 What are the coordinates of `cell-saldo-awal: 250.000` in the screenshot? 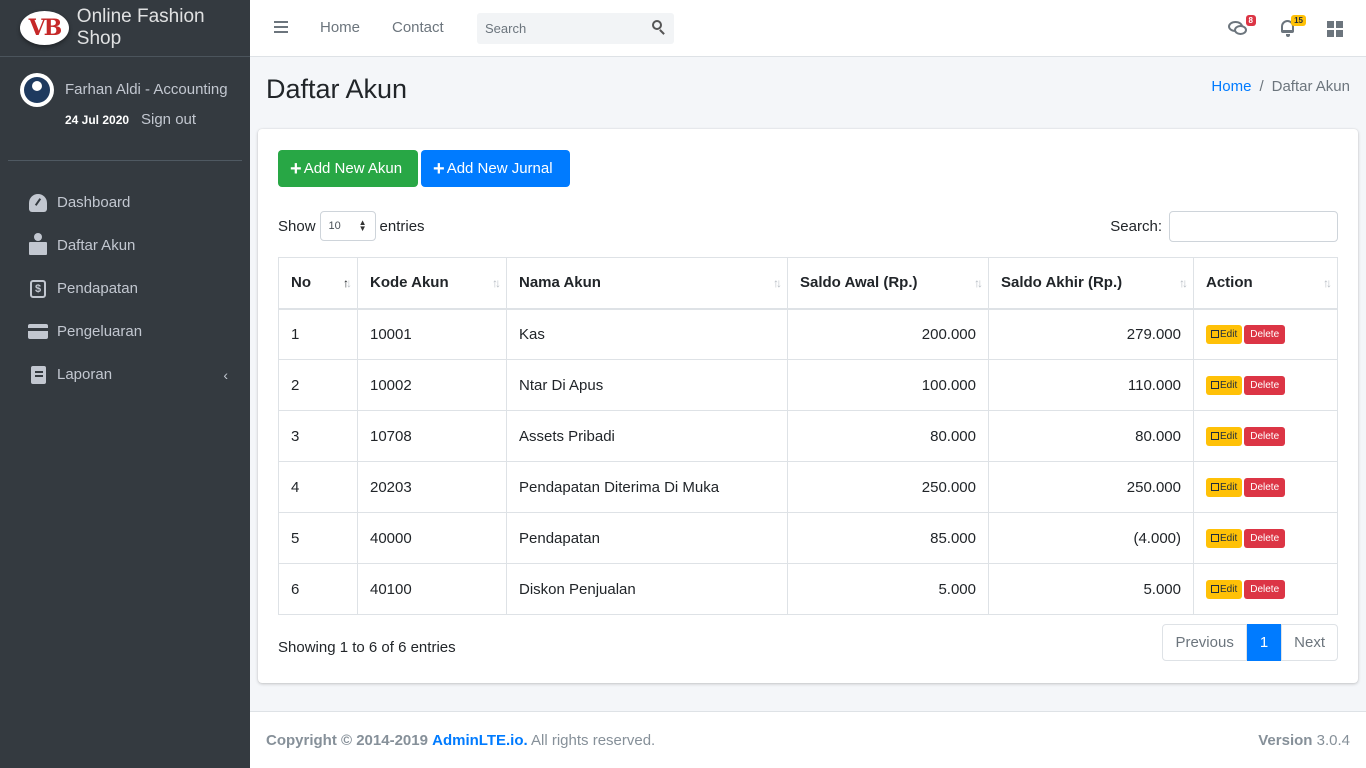 It's located at (888, 487).